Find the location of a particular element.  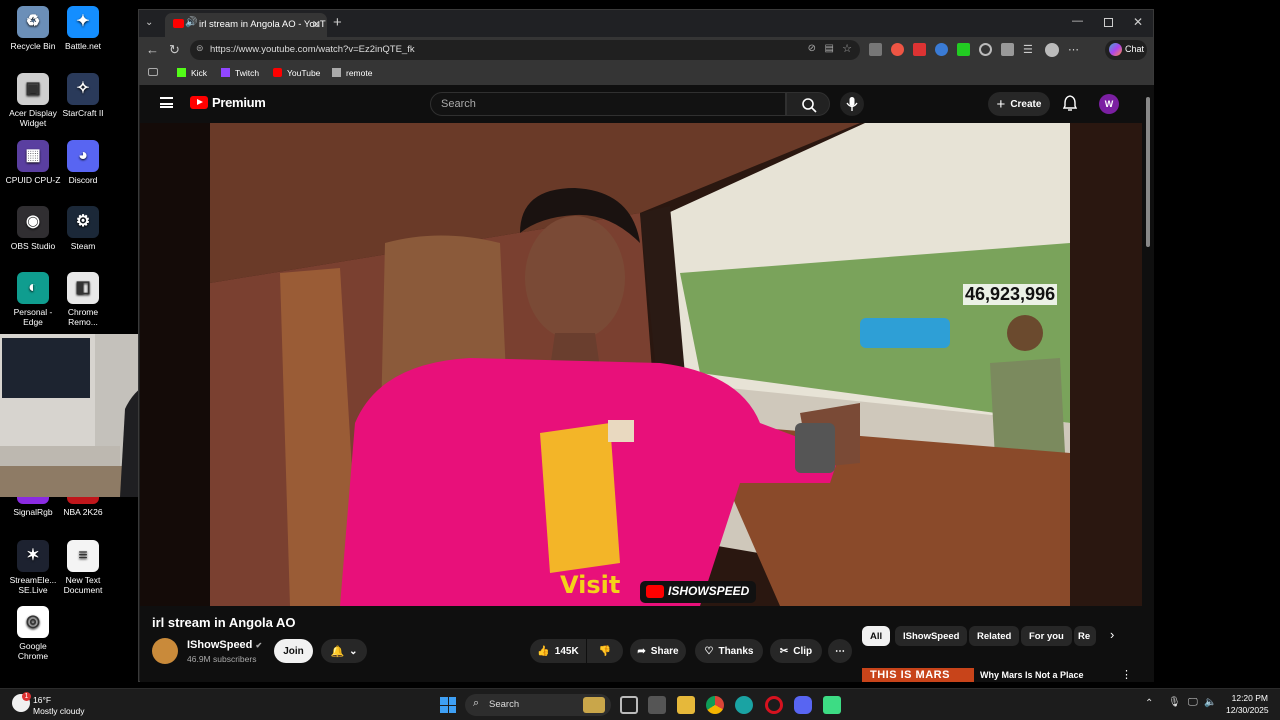

network-icon: 🖵 is located at coordinates (1193, 702).